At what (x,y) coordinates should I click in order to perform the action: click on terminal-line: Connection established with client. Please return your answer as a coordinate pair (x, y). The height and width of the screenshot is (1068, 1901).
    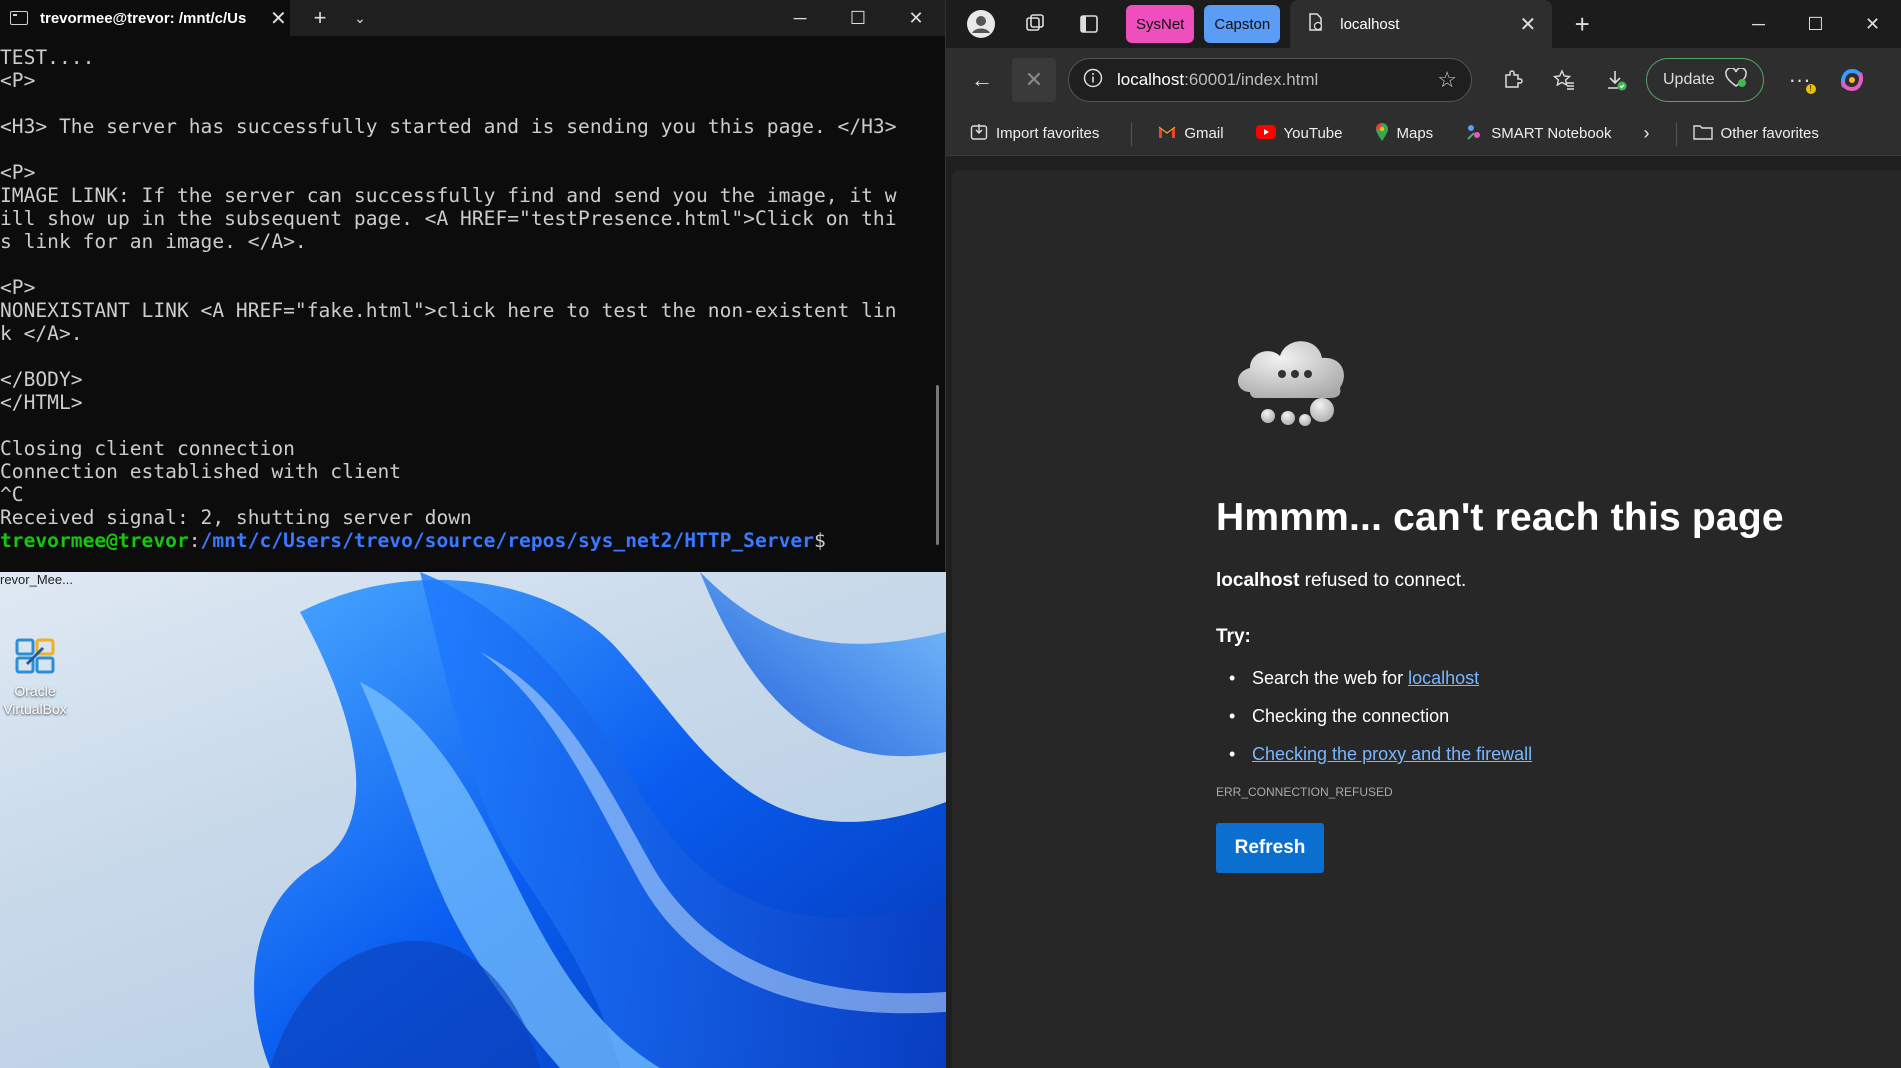
    Looking at the image, I should click on (201, 471).